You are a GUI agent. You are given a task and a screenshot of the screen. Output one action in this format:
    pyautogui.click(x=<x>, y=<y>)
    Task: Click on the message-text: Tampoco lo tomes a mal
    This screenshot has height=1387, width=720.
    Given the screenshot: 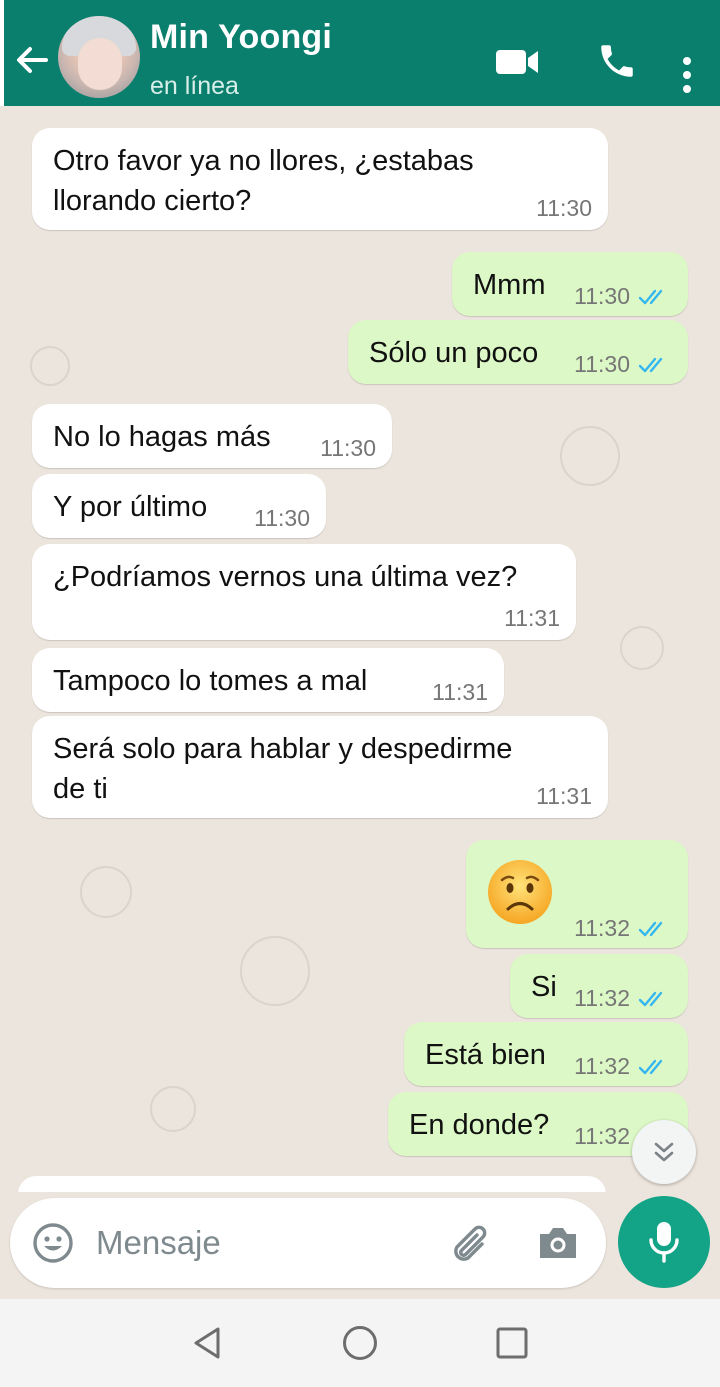 What is the action you would take?
    pyautogui.click(x=210, y=681)
    